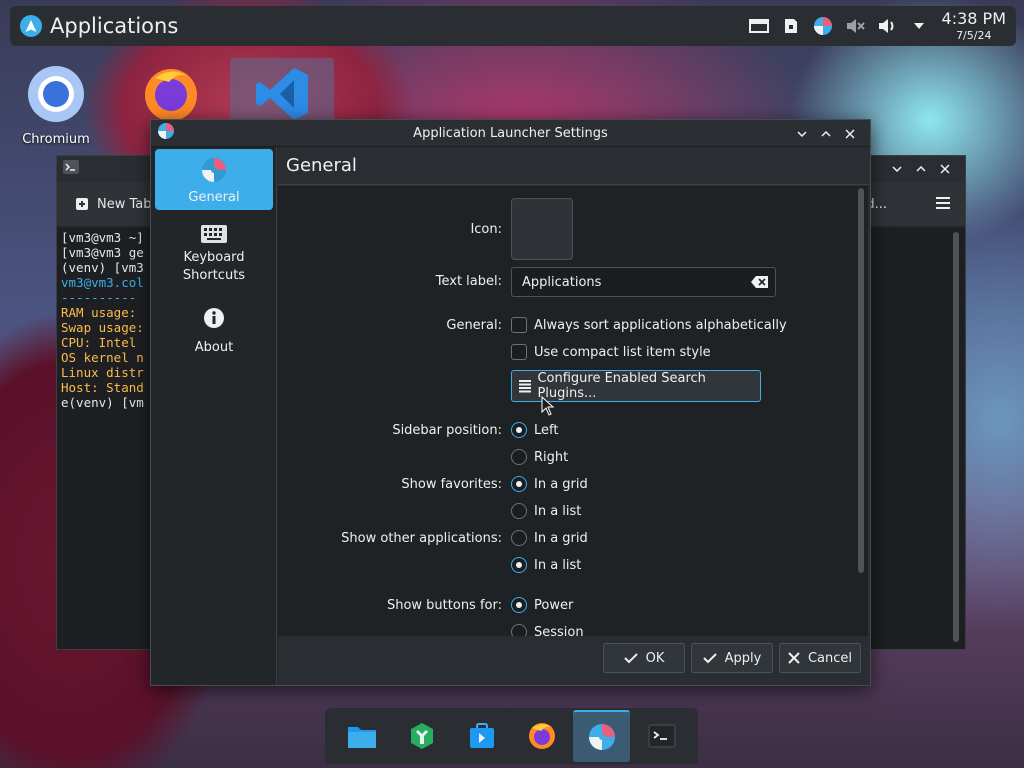 Image resolution: width=1024 pixels, height=768 pixels. I want to click on sidebar-item-about: About, so click(214, 332).